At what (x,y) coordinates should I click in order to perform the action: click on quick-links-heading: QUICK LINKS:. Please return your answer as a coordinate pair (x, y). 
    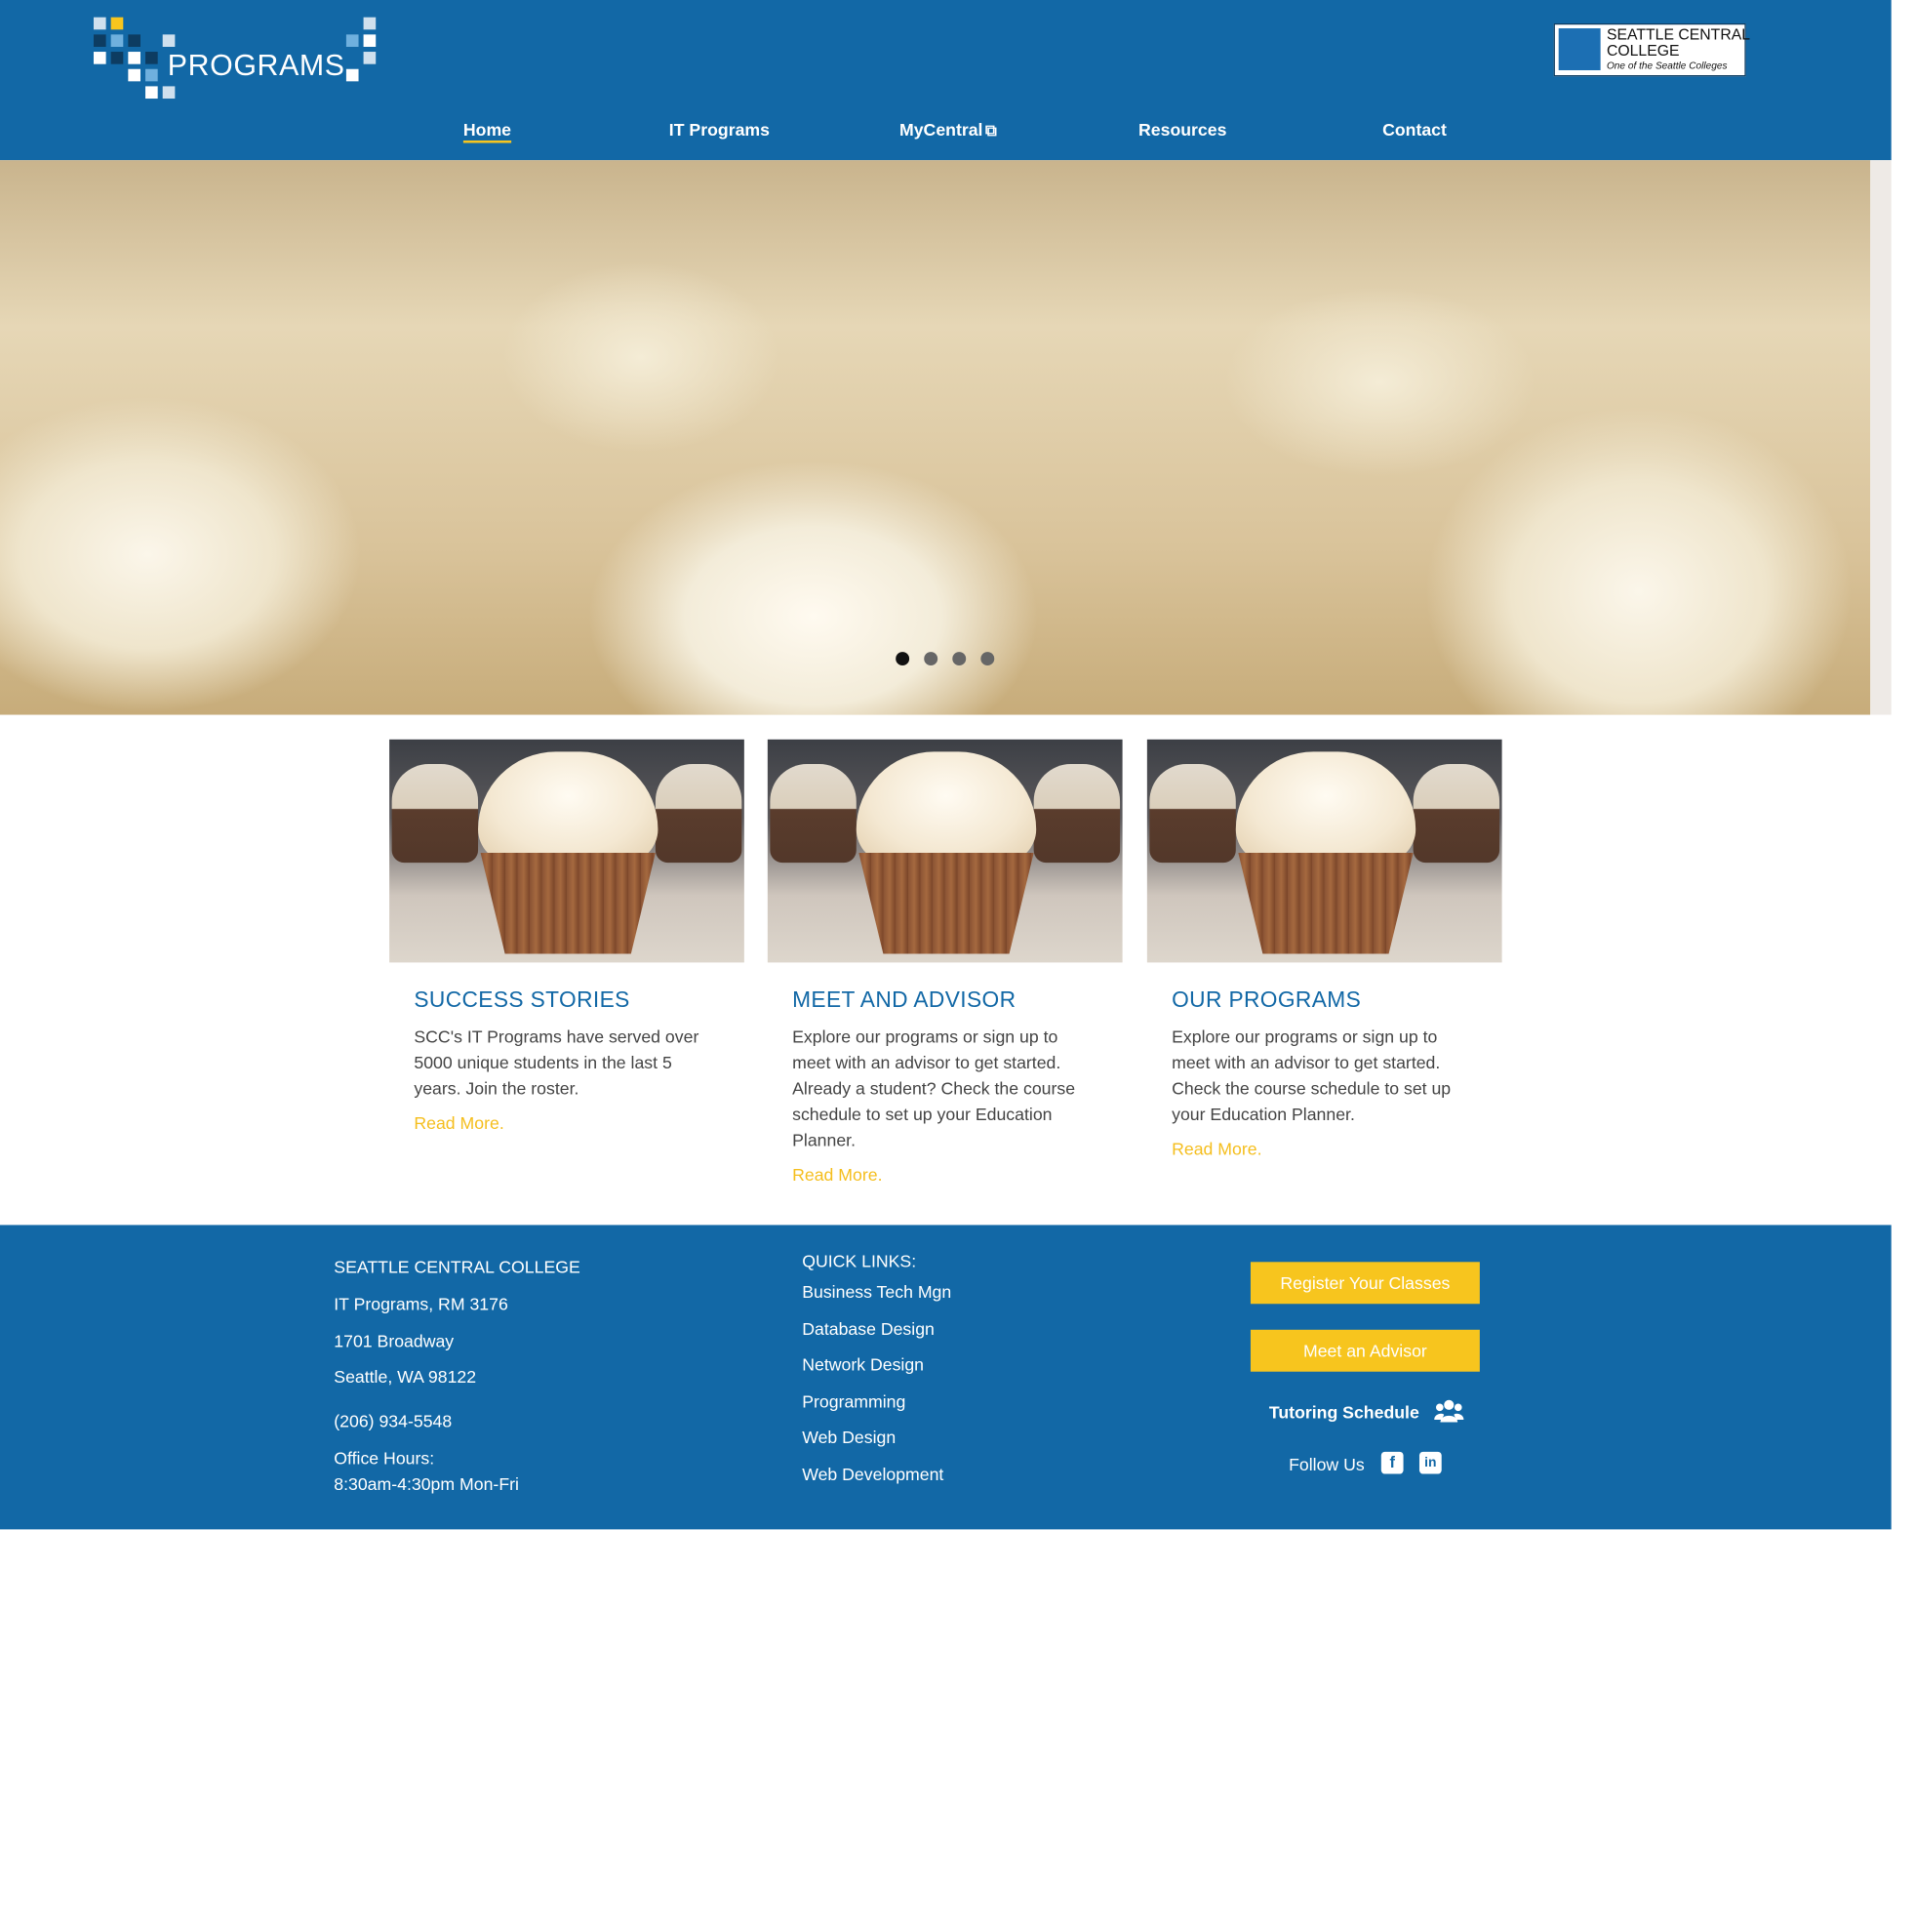
    Looking at the image, I should click on (859, 1260).